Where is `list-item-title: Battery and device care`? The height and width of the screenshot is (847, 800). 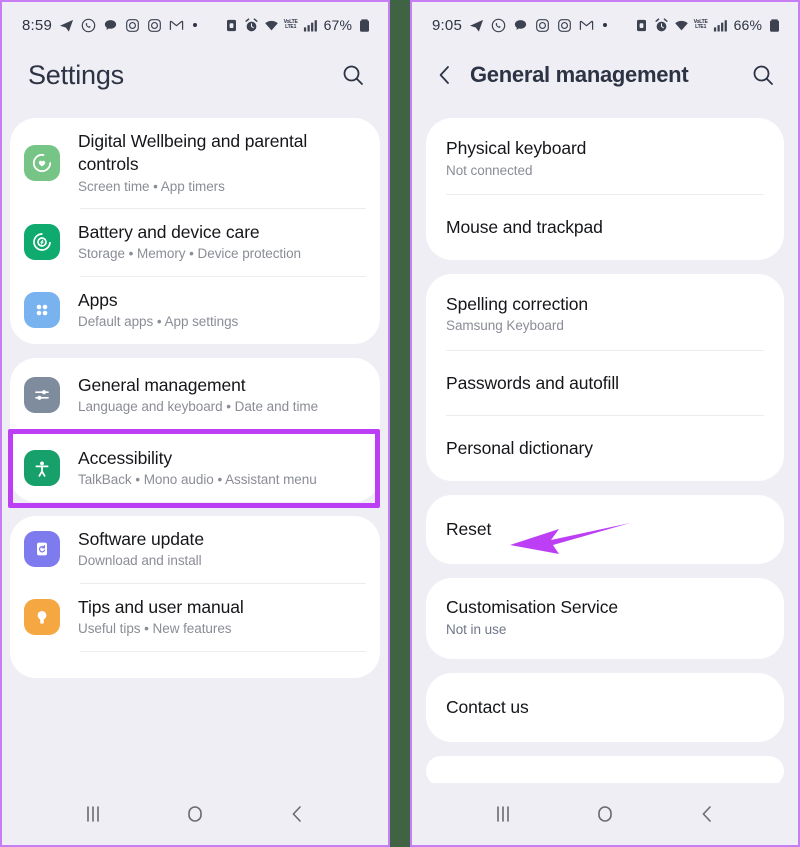
list-item-title: Battery and device care is located at coordinates (169, 231).